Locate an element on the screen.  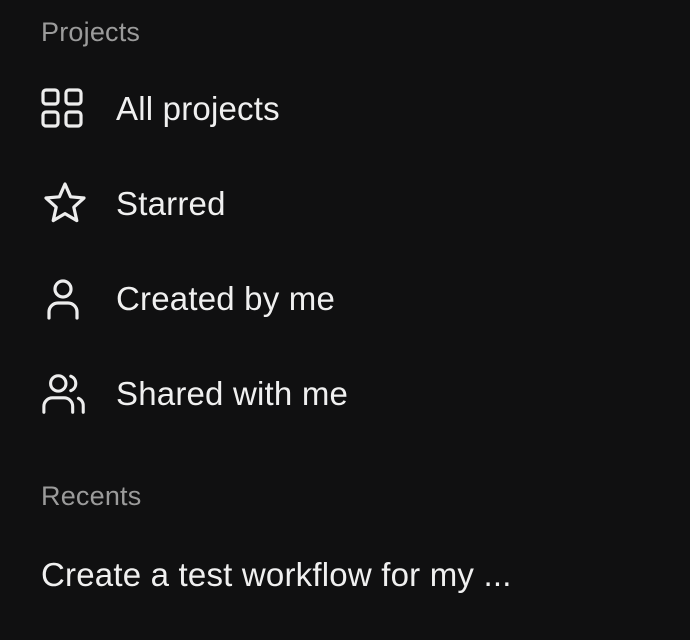
users-icon is located at coordinates (65, 394).